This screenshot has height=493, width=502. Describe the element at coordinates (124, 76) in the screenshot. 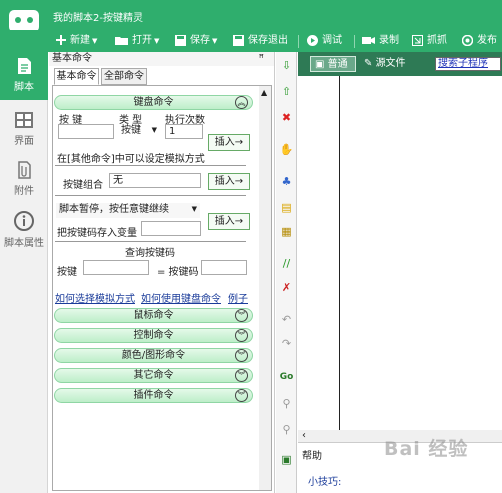

I see `tab-all-commands: 全部命令` at that location.